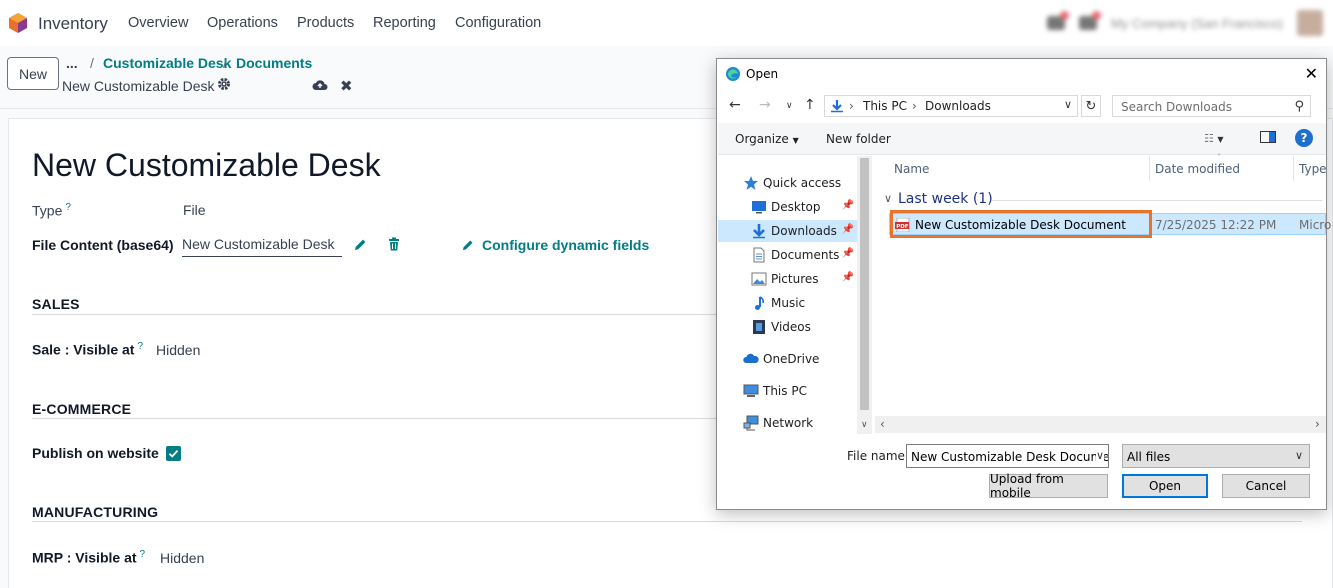 This screenshot has height=588, width=1333. I want to click on nav-item-downloads: Downloads 📌, so click(788, 231).